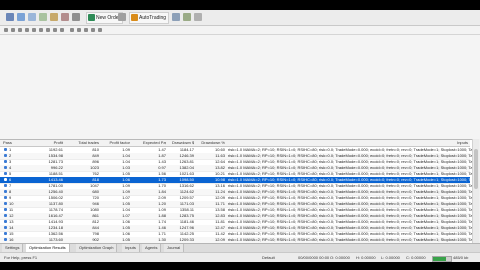 This screenshot has width=480, height=270. I want to click on tab-settings: Settings, so click(13, 248).